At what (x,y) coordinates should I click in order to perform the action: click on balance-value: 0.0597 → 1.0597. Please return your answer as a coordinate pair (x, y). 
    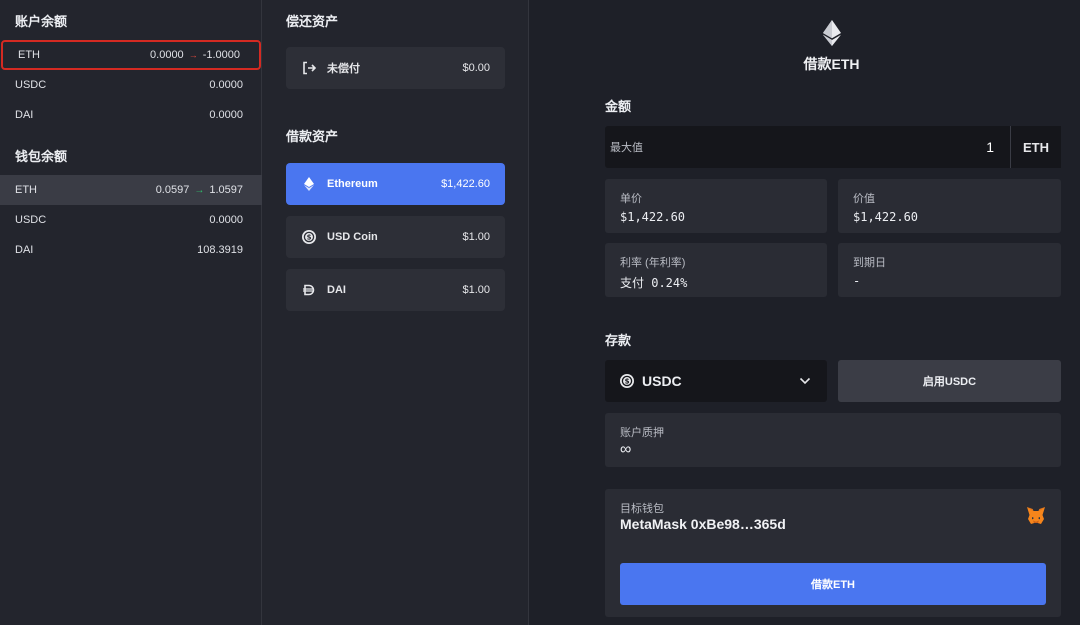
    Looking at the image, I should click on (199, 190).